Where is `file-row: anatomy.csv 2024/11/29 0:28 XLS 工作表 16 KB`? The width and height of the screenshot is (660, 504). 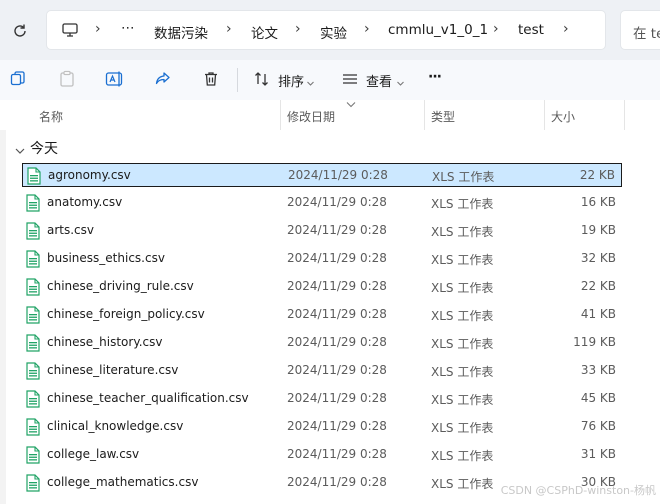 file-row: anatomy.csv 2024/11/29 0:28 XLS 工作表 16 KB is located at coordinates (322, 203).